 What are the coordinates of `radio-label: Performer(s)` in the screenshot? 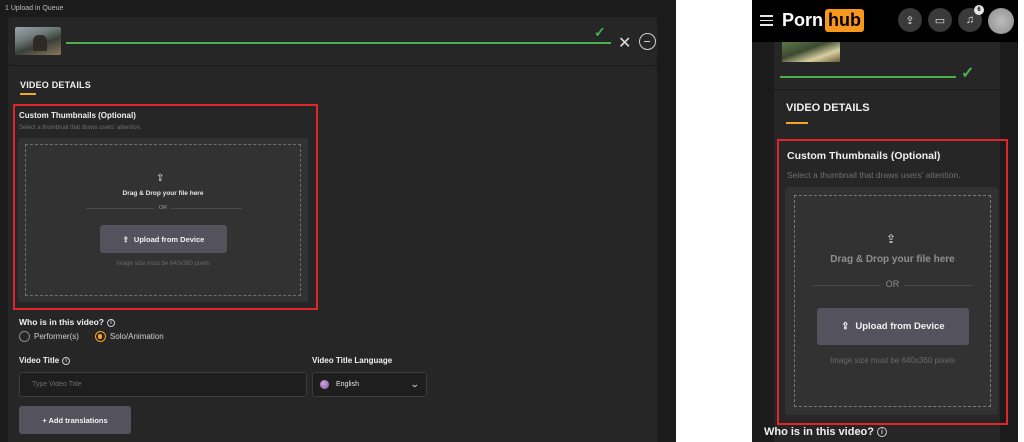 It's located at (56, 336).